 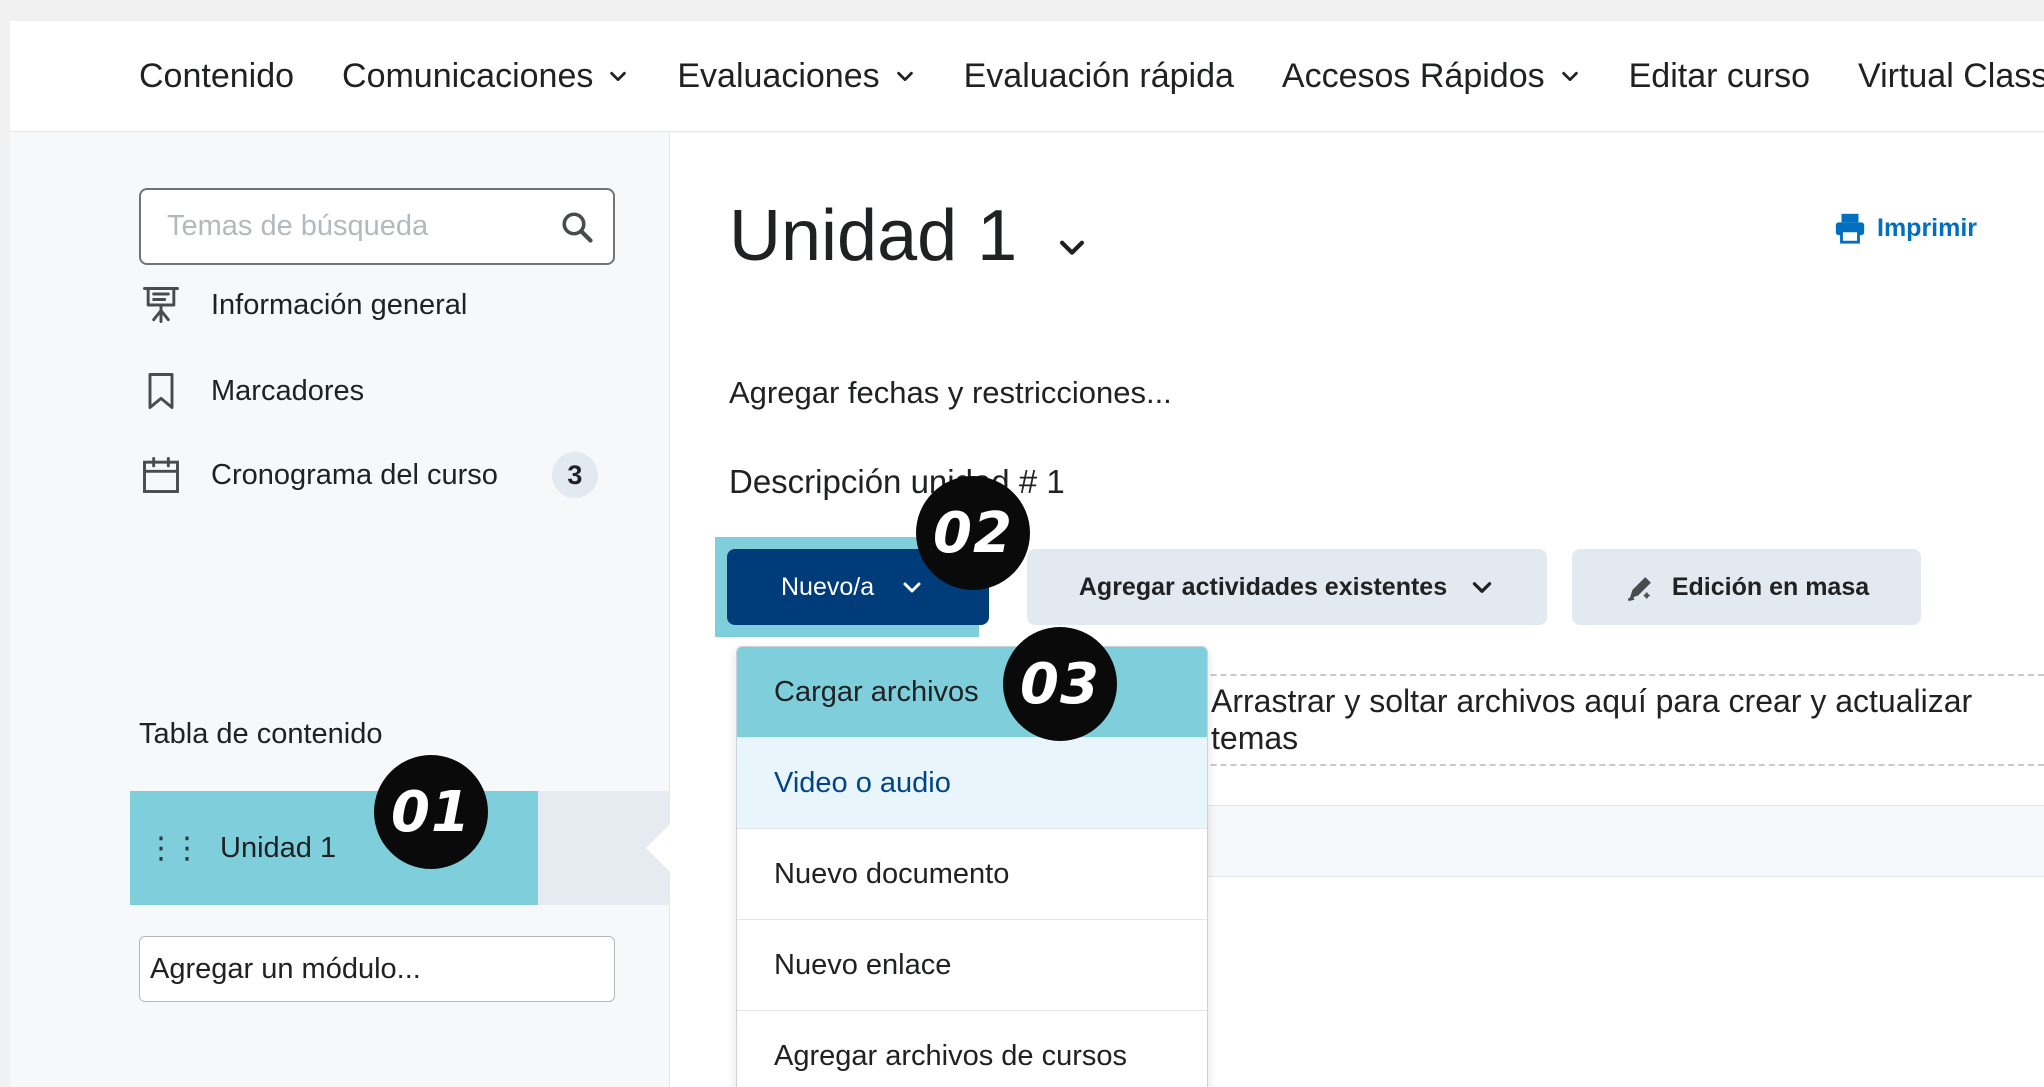 I want to click on sidebar-overview-label: Información general, so click(x=339, y=304).